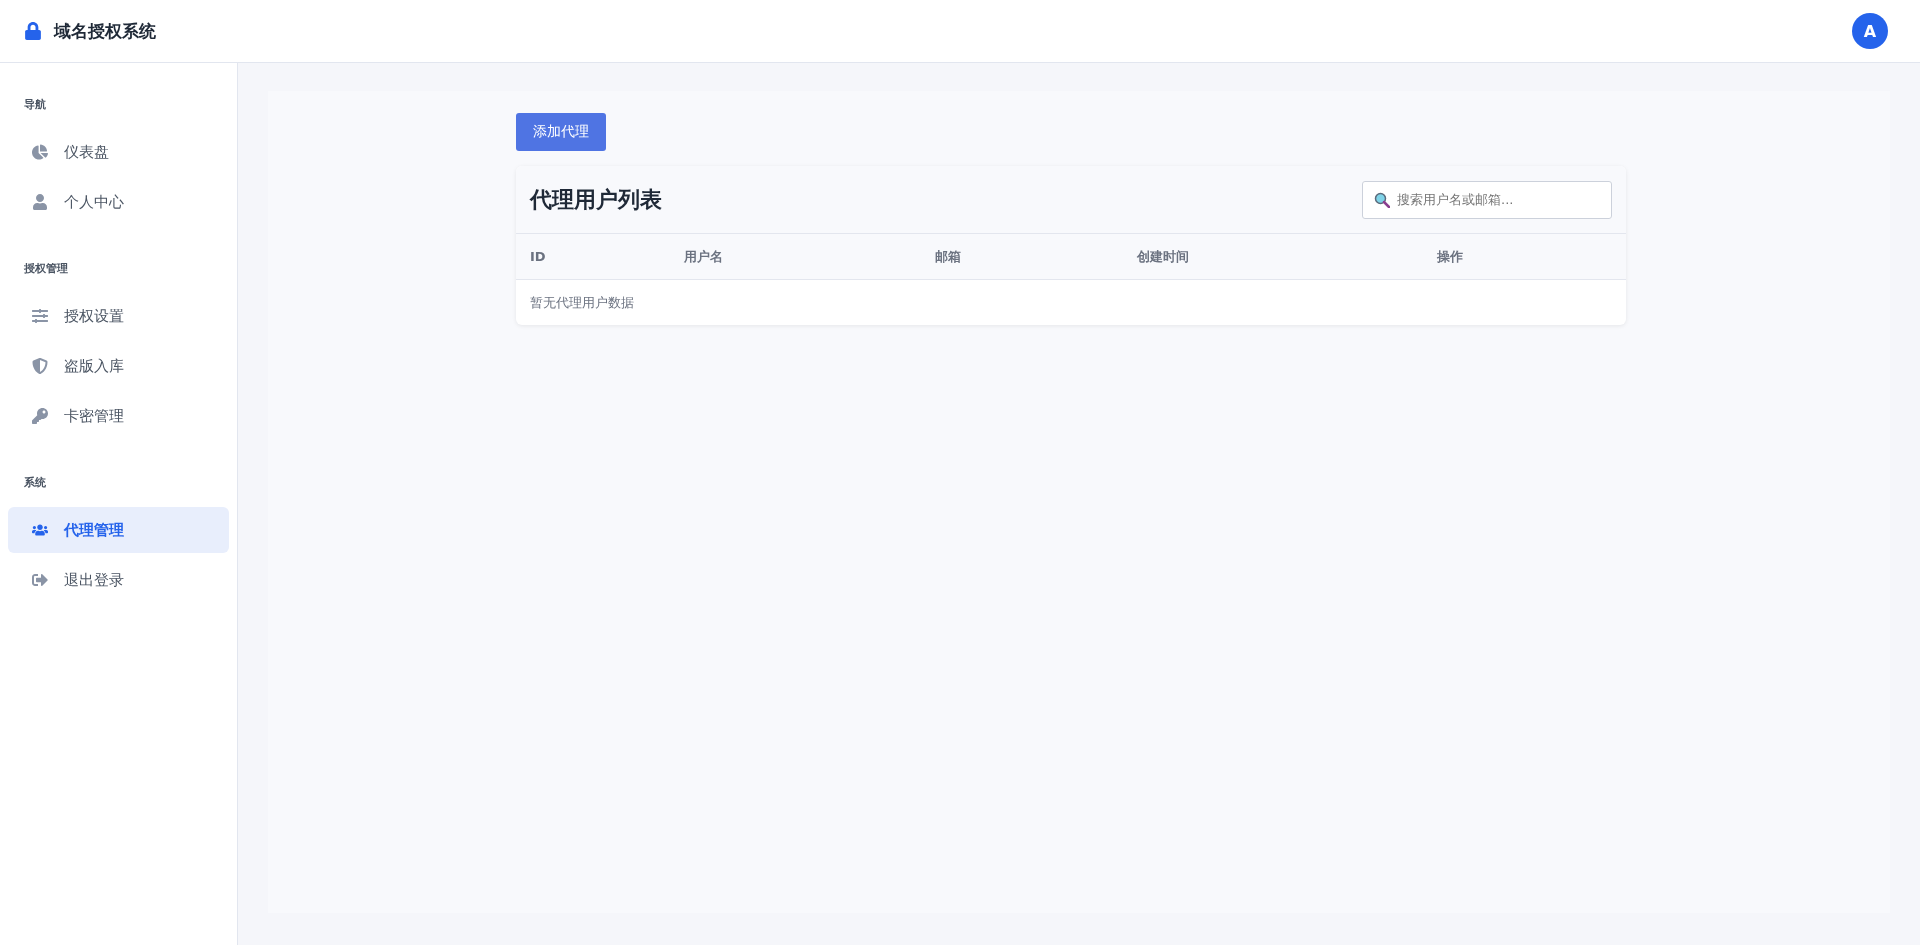  I want to click on section-title: 授权管理, so click(46, 268).